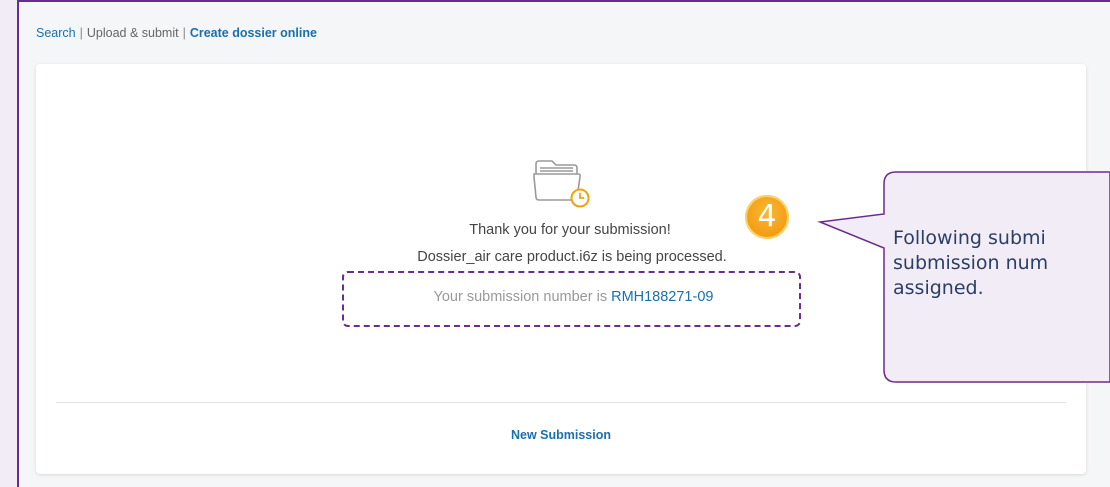 This screenshot has height=487, width=1110. I want to click on card-divider, so click(561, 402).